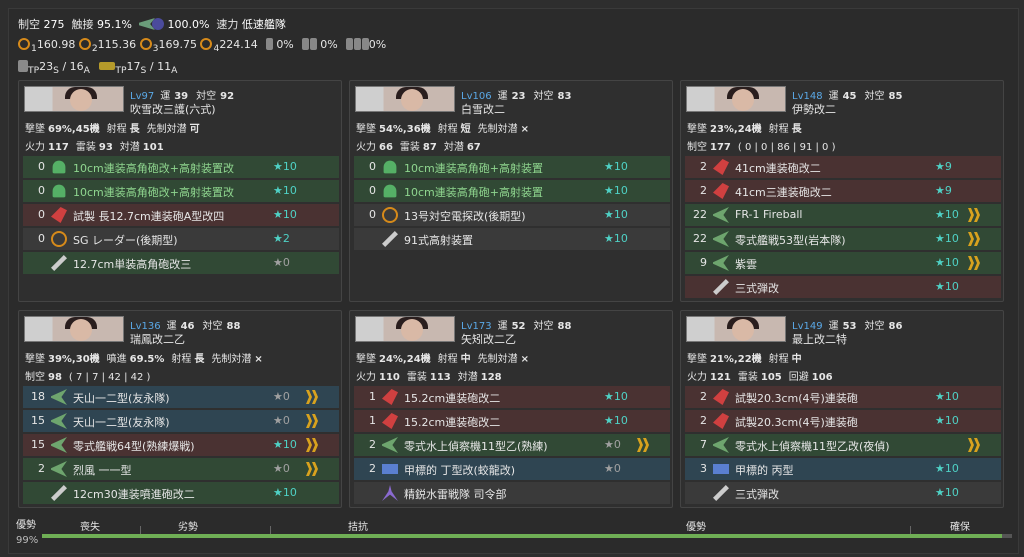 The width and height of the screenshot is (1024, 557). What do you see at coordinates (960, 527) in the screenshot?
I see `bar-label-supremacy: 確保` at bounding box center [960, 527].